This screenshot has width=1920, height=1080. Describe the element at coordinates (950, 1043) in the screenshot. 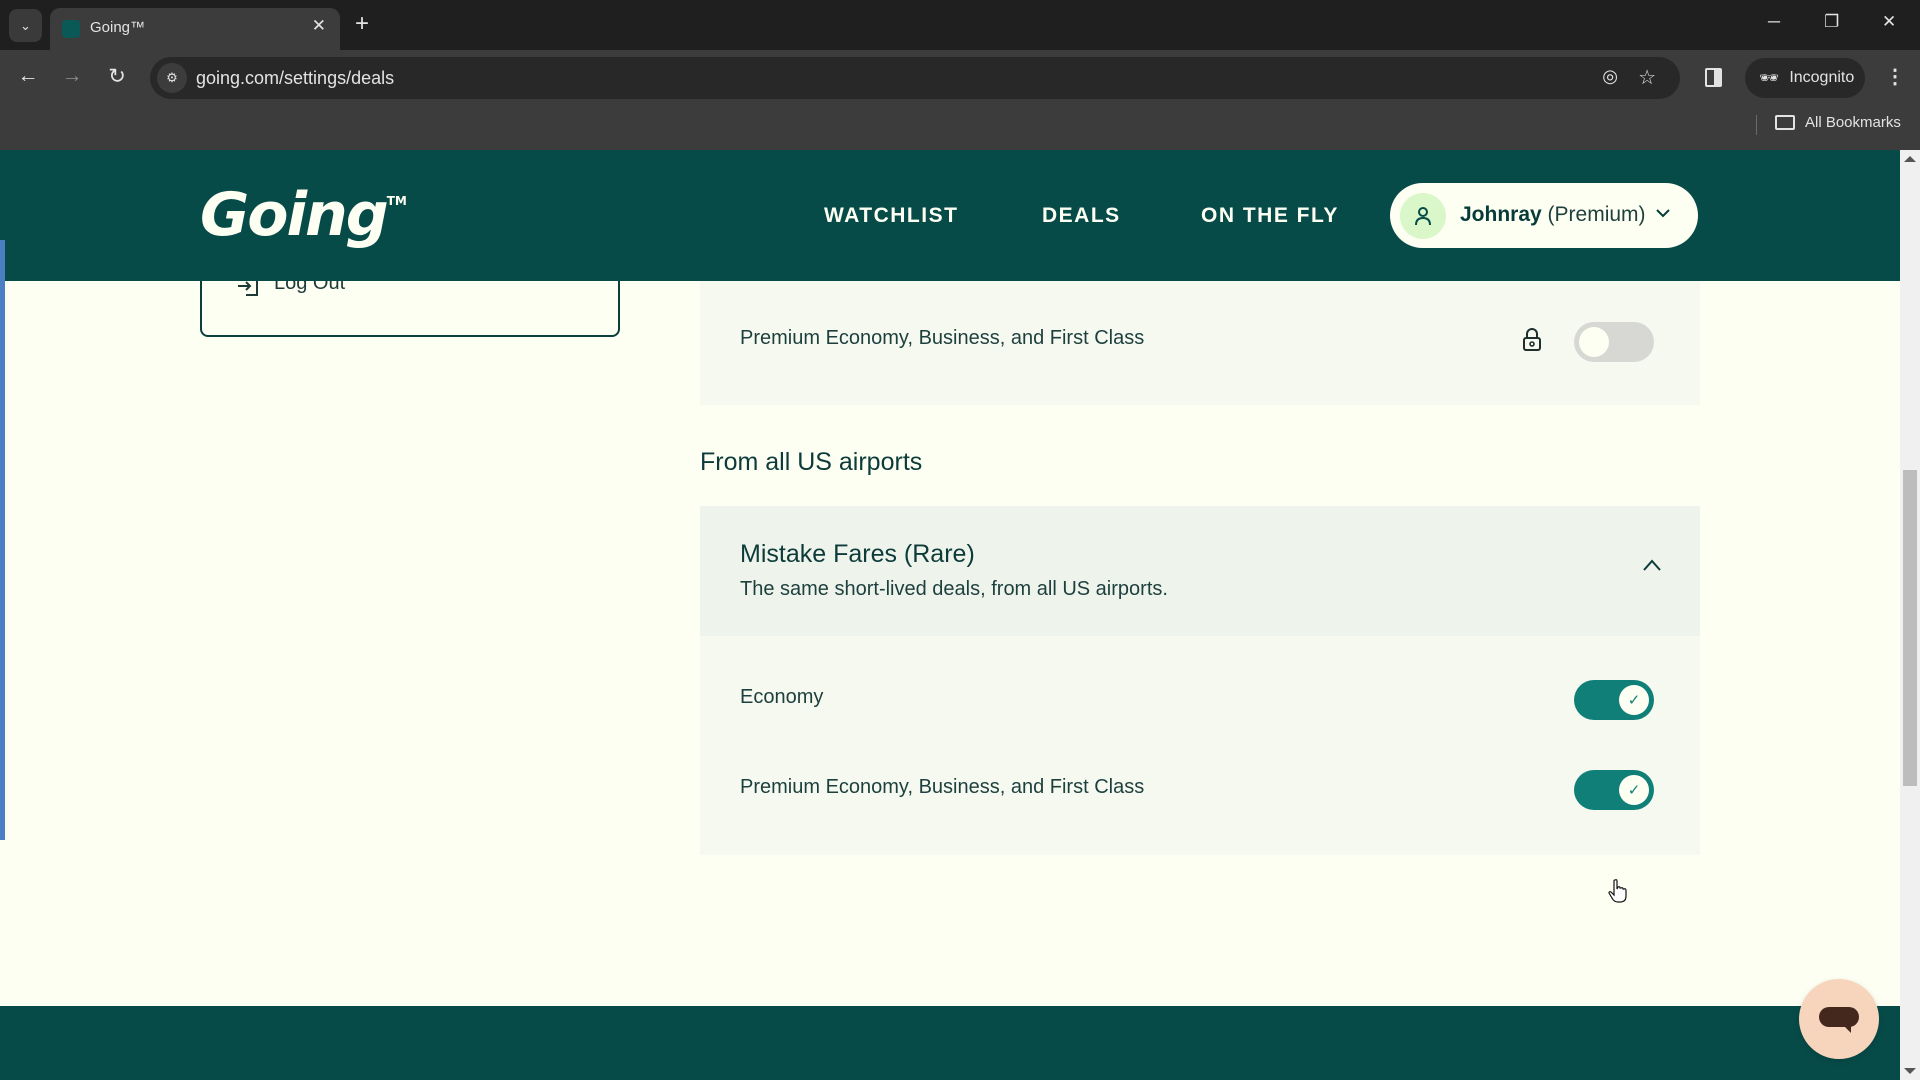

I see `site-footer` at that location.